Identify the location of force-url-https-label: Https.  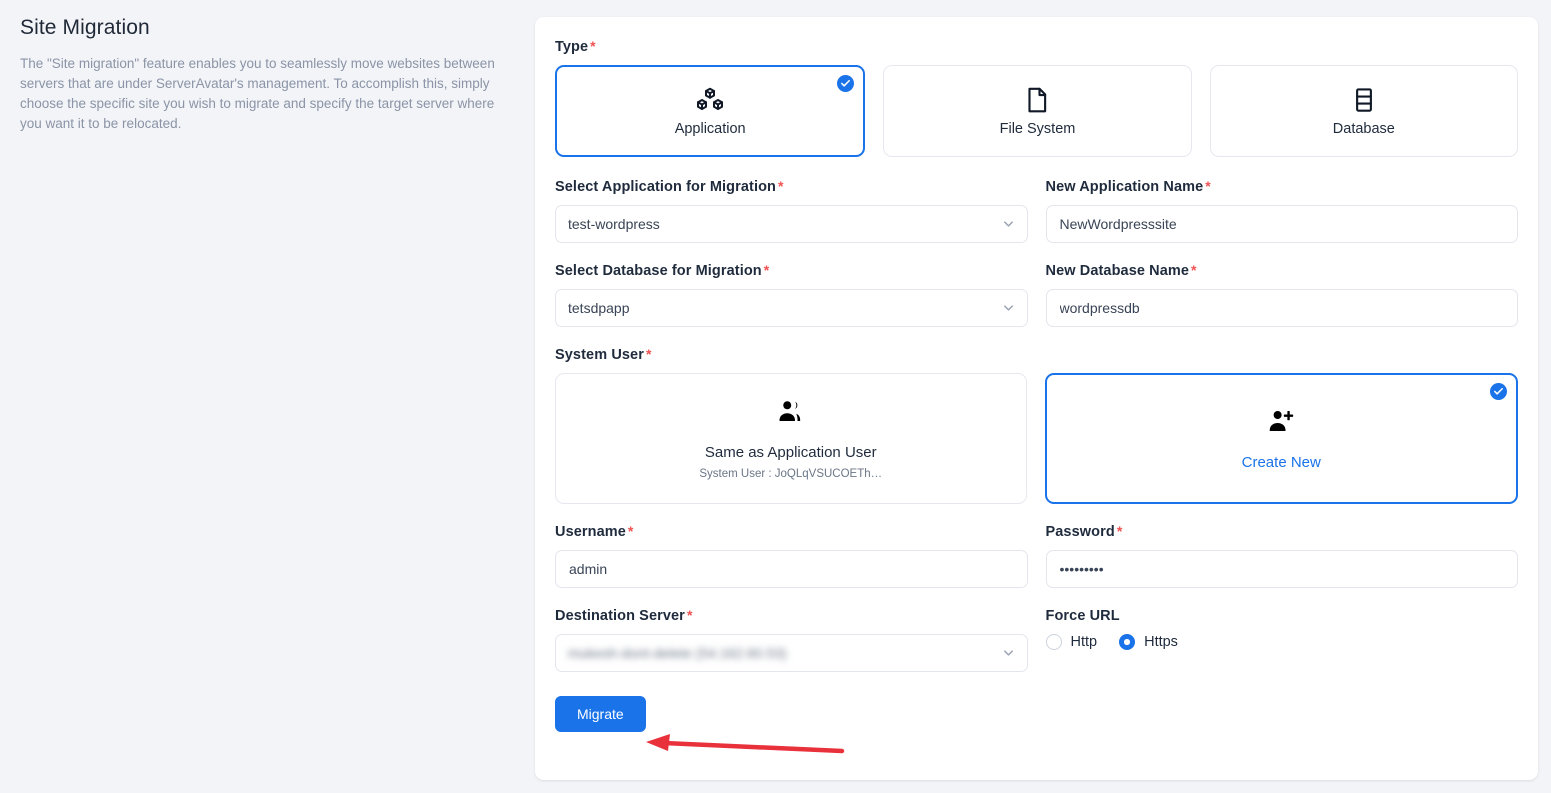
(1161, 642).